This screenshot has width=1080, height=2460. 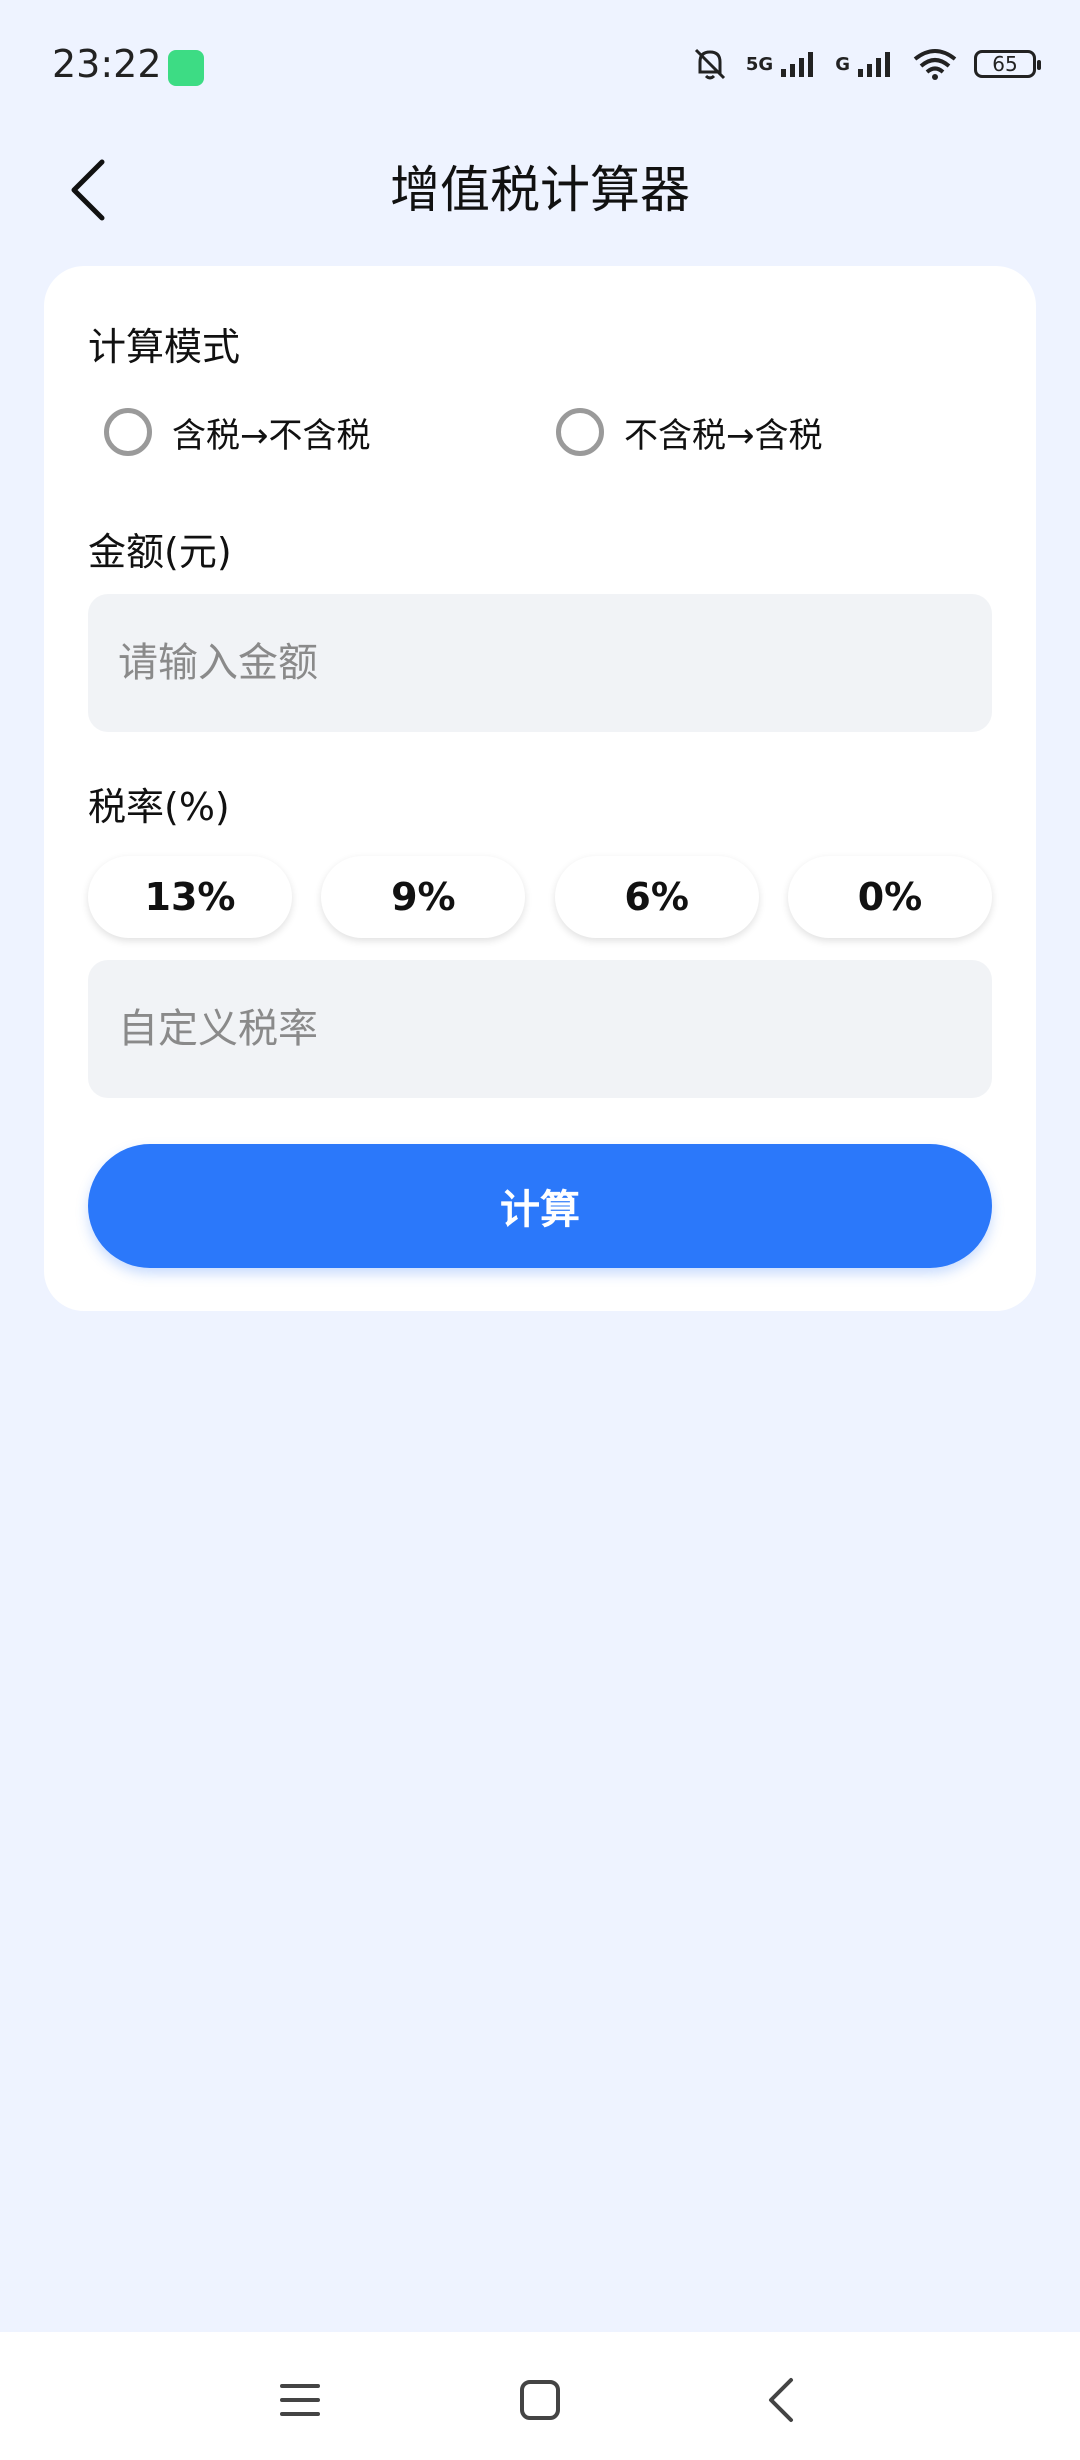 I want to click on rate-chip-6: 6%, so click(x=656, y=897).